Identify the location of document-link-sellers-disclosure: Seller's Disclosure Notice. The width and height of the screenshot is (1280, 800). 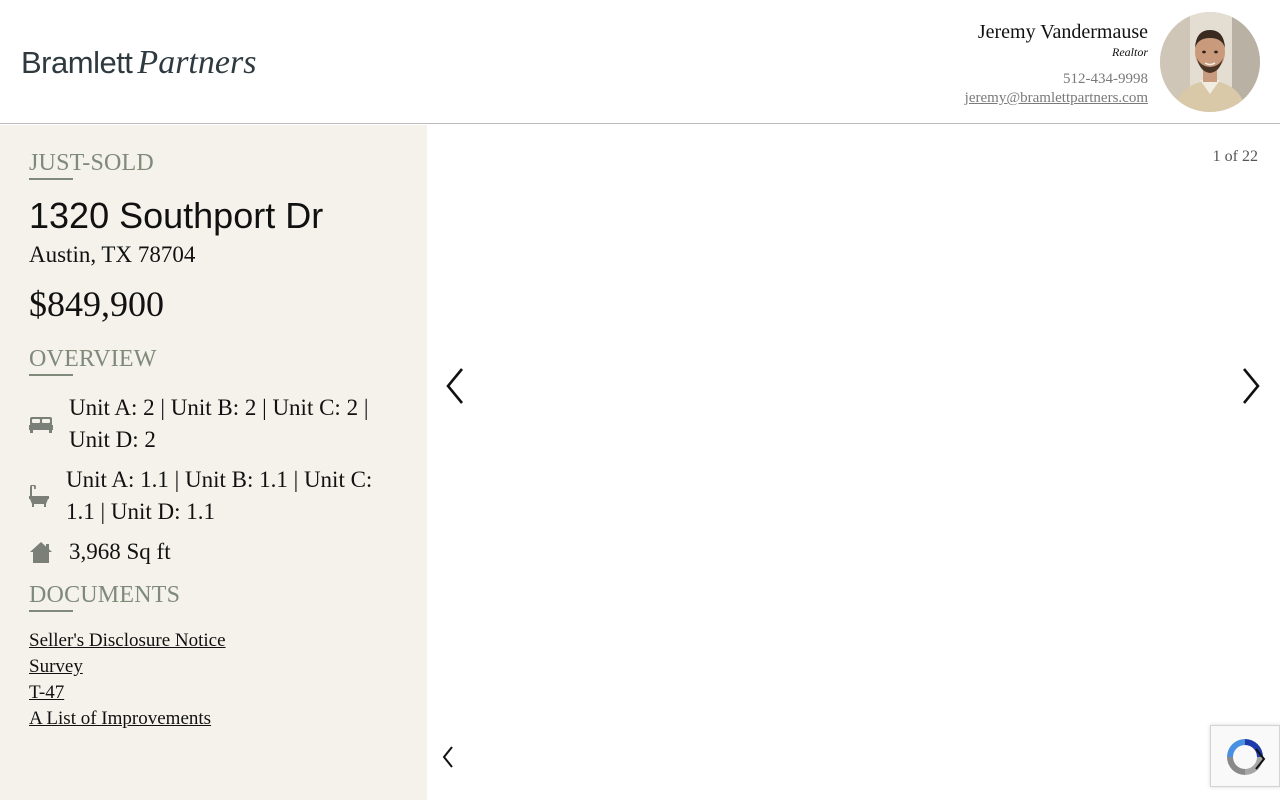
(127, 641).